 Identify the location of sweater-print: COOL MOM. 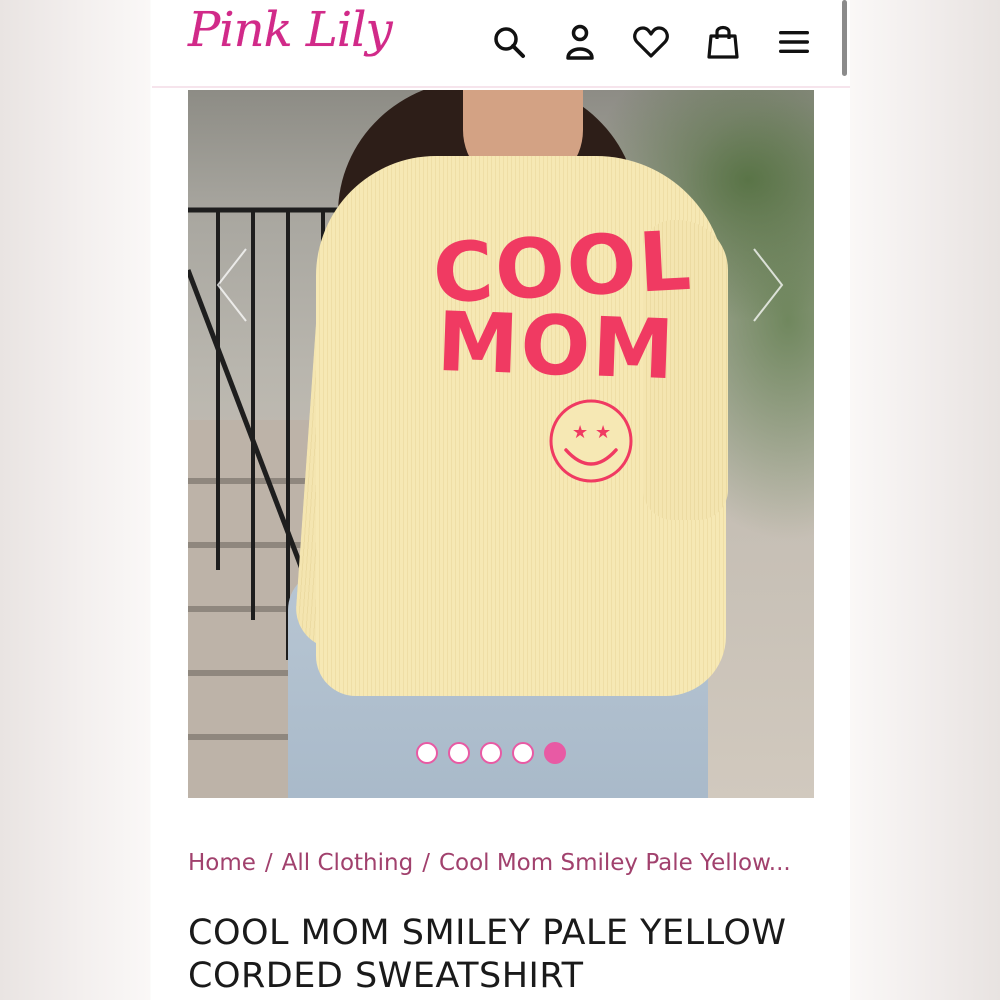
(563, 306).